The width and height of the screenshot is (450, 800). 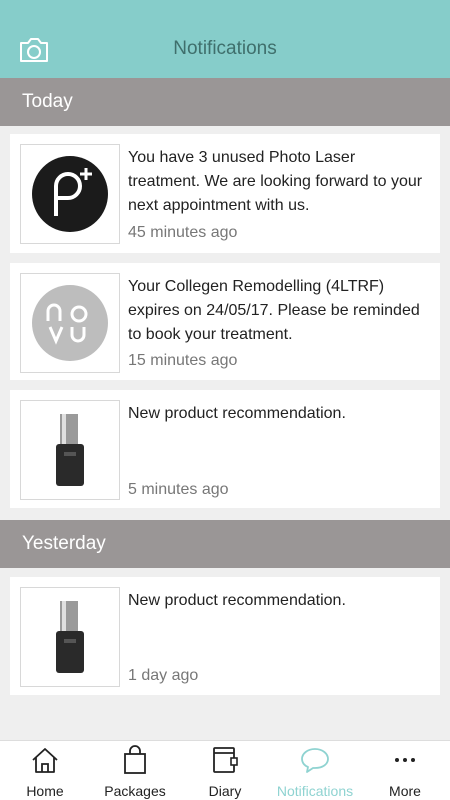 I want to click on bottom-tab-bar: Home Packages Diary Notifications More, so click(x=225, y=770).